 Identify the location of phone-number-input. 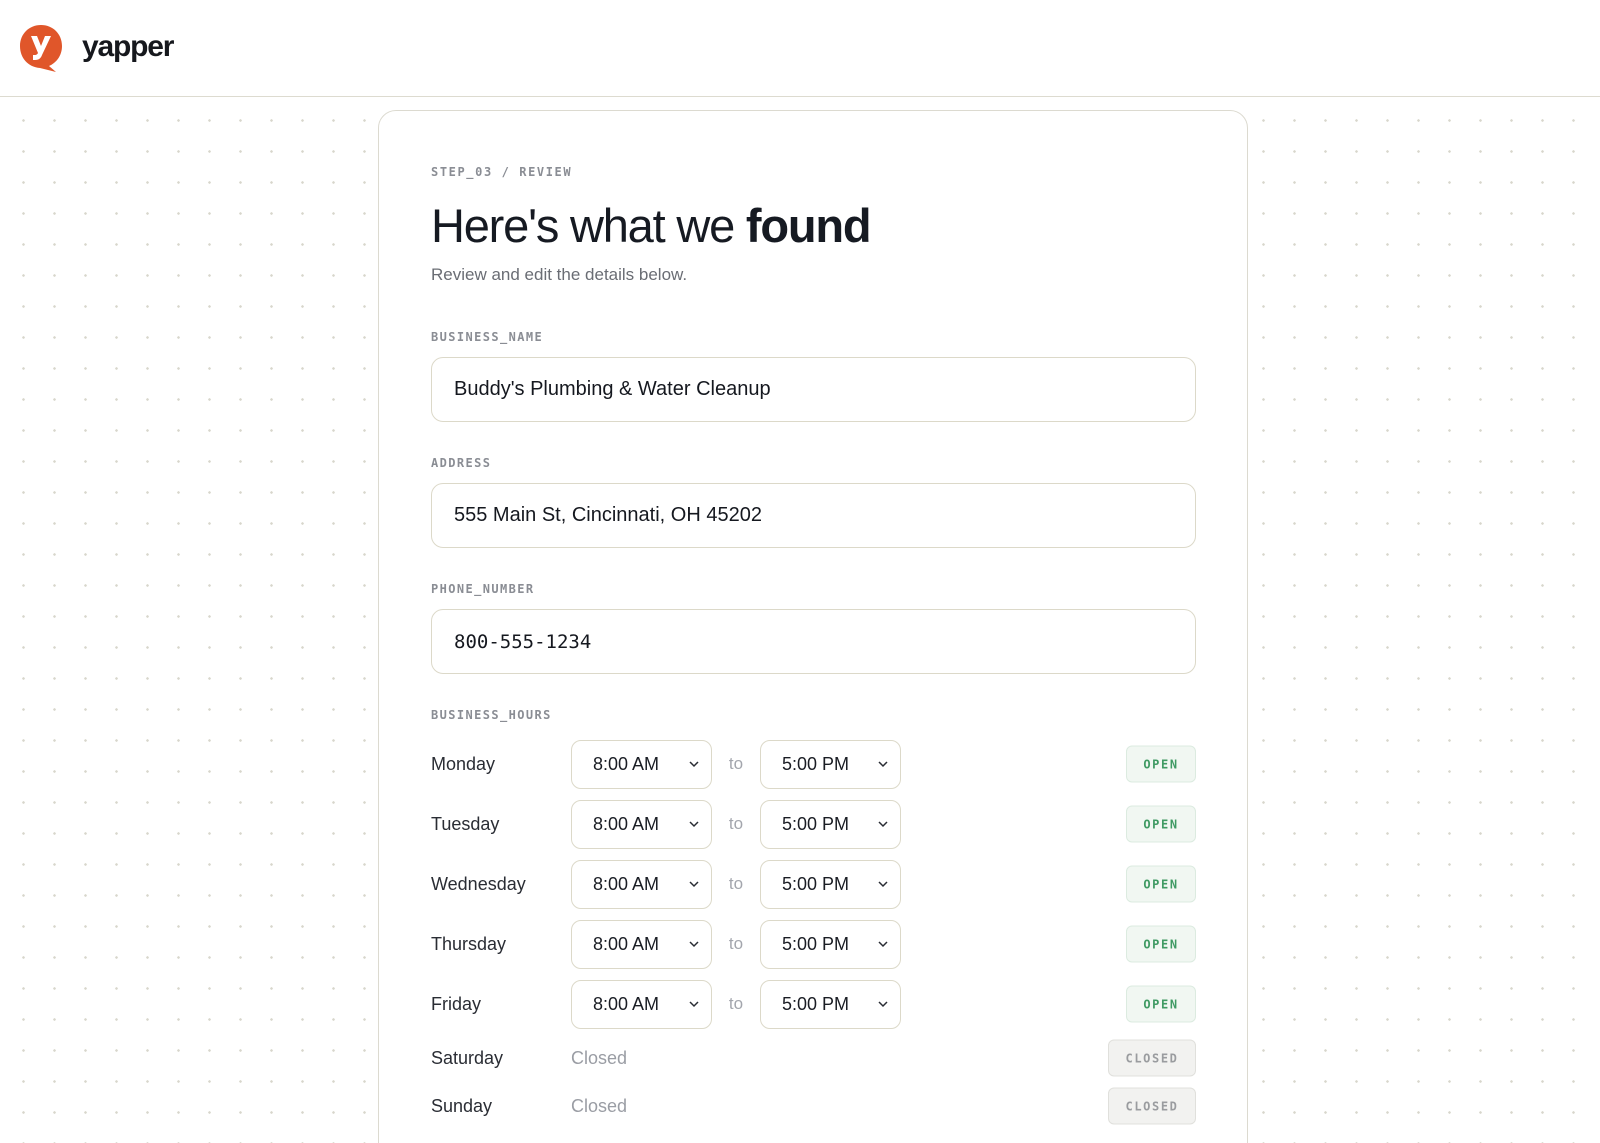
(813, 642).